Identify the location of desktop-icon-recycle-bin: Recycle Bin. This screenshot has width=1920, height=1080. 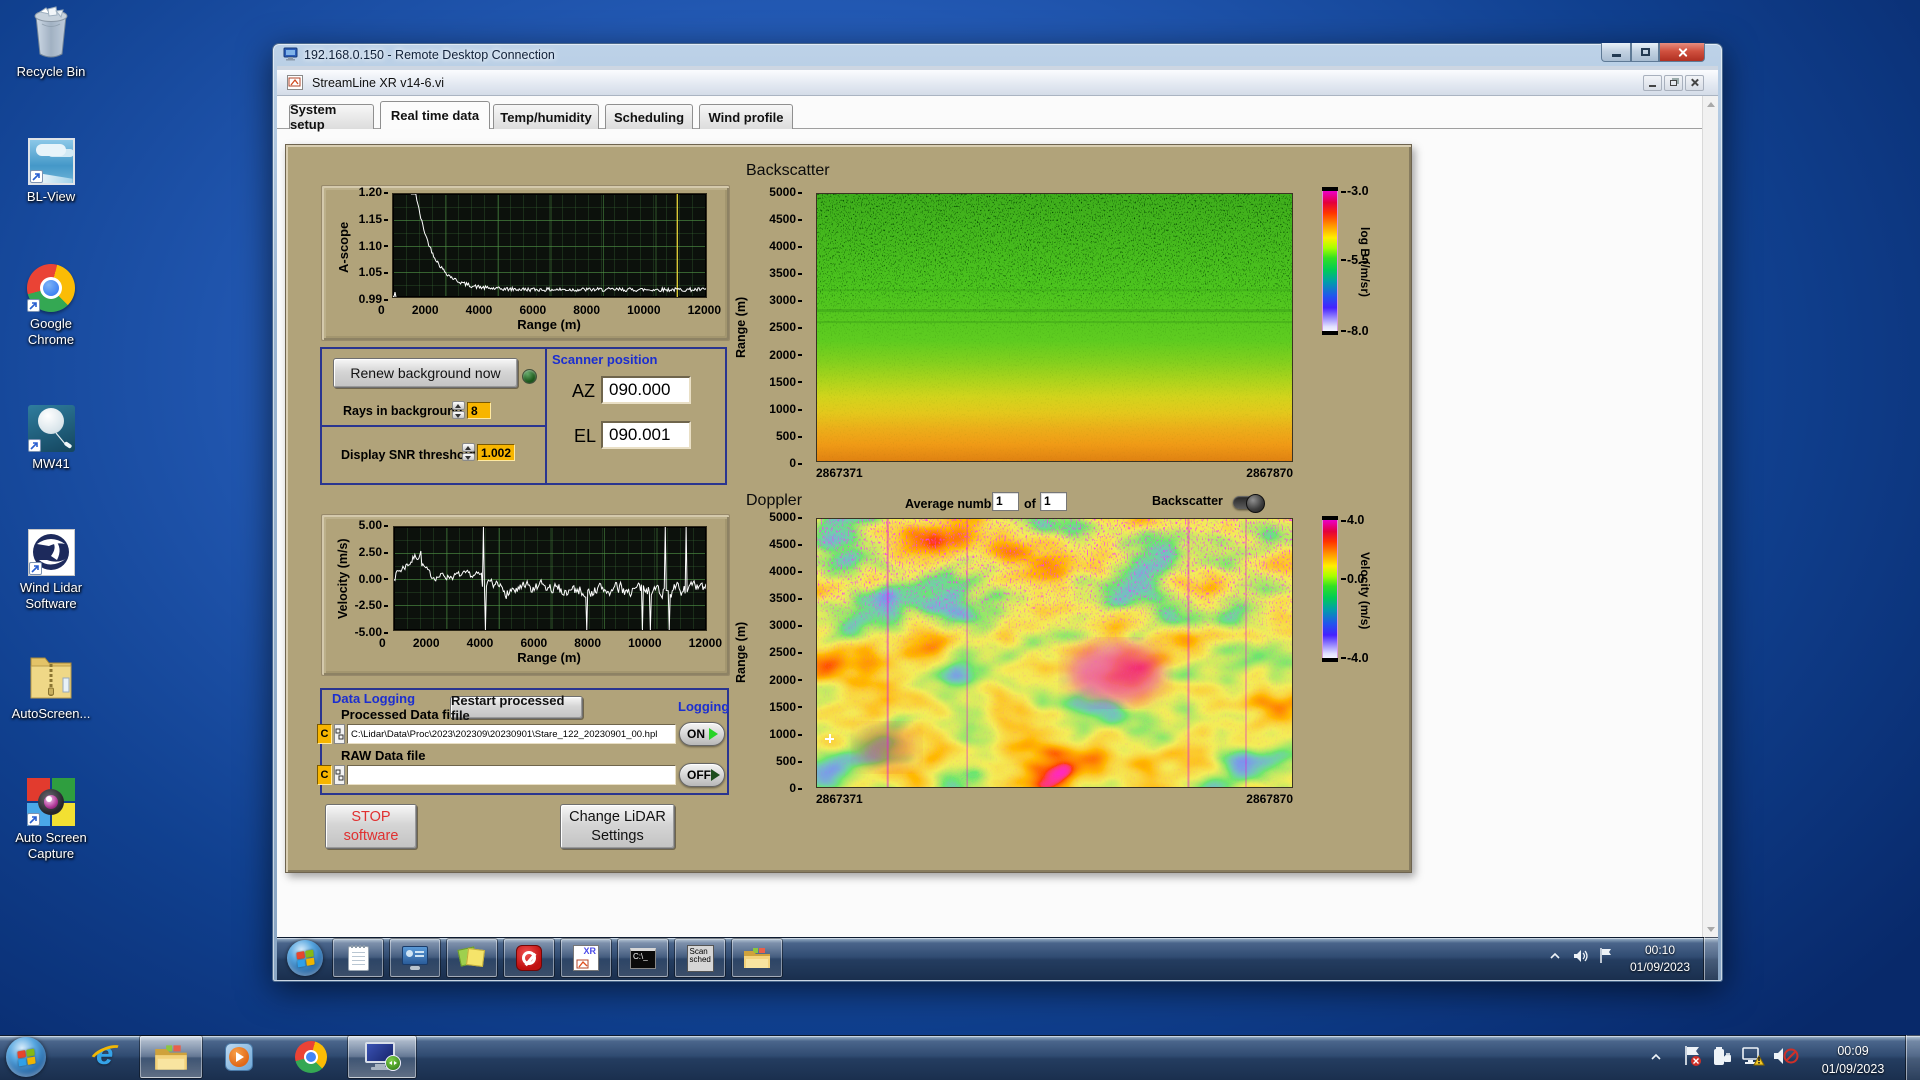
(51, 43).